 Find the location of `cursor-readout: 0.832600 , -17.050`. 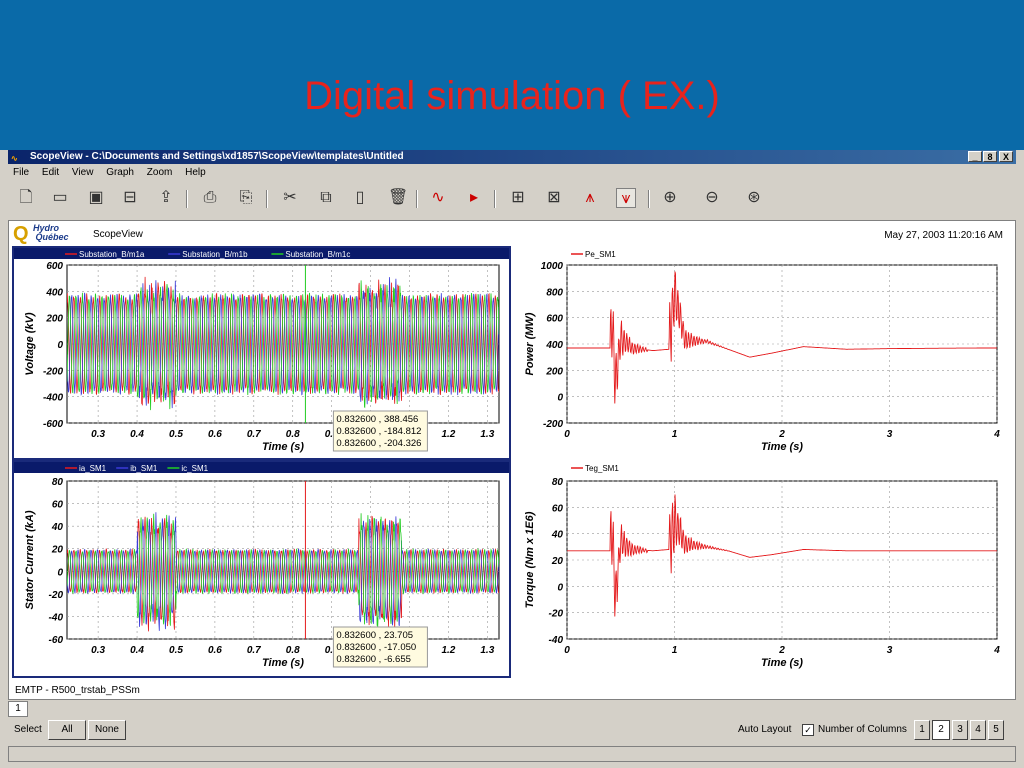

cursor-readout: 0.832600 , -17.050 is located at coordinates (376, 647).